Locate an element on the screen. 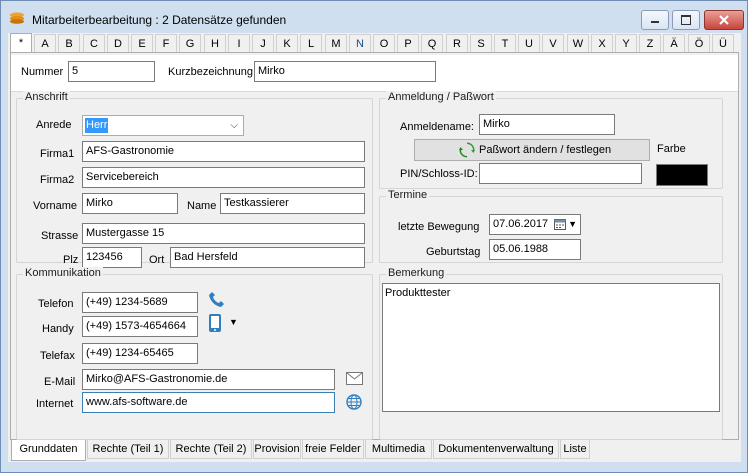 This screenshot has height=473, width=748. alpha-tab-T: T is located at coordinates (505, 43).